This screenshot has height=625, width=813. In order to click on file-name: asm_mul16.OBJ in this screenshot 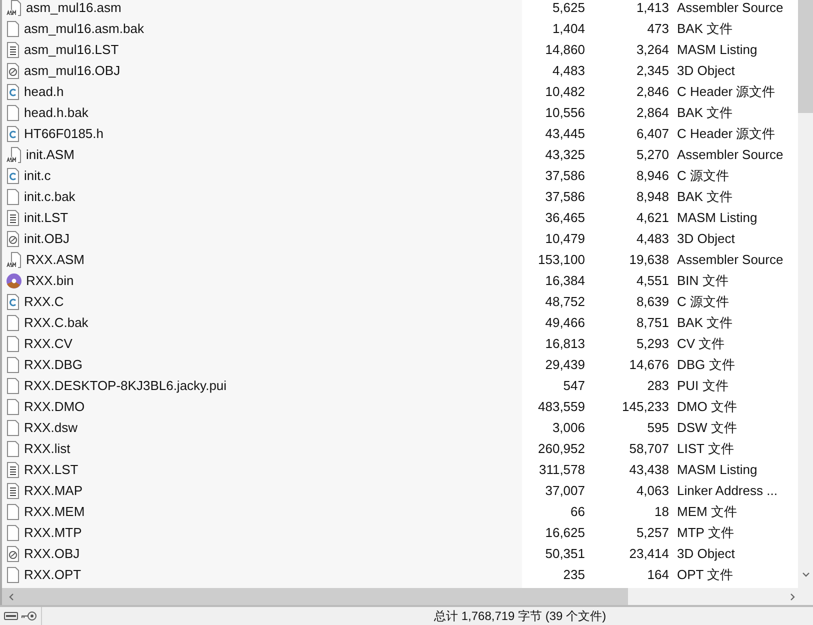, I will do `click(72, 70)`.